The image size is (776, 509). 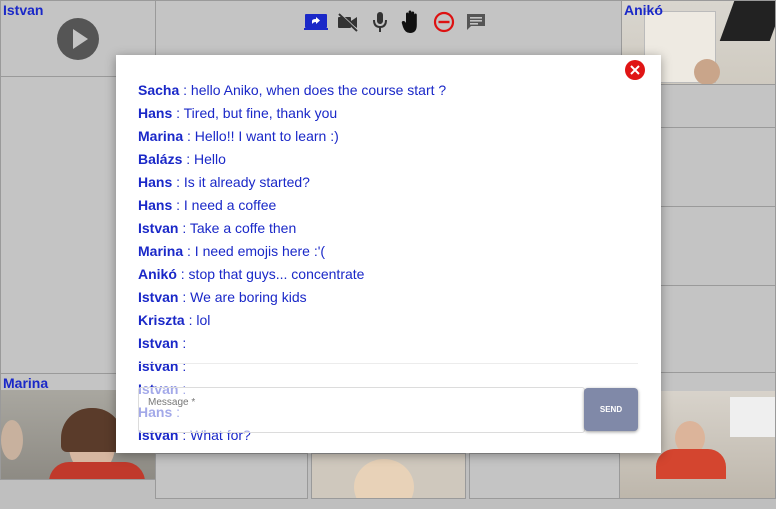 What do you see at coordinates (242, 297) in the screenshot?
I see `message-text: : We are boring kids` at bounding box center [242, 297].